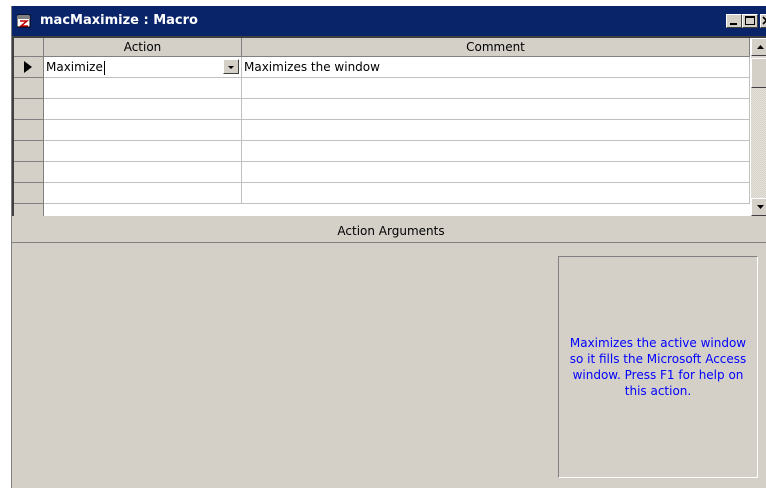 The height and width of the screenshot is (488, 766). I want to click on scroll-down-button, so click(758, 207).